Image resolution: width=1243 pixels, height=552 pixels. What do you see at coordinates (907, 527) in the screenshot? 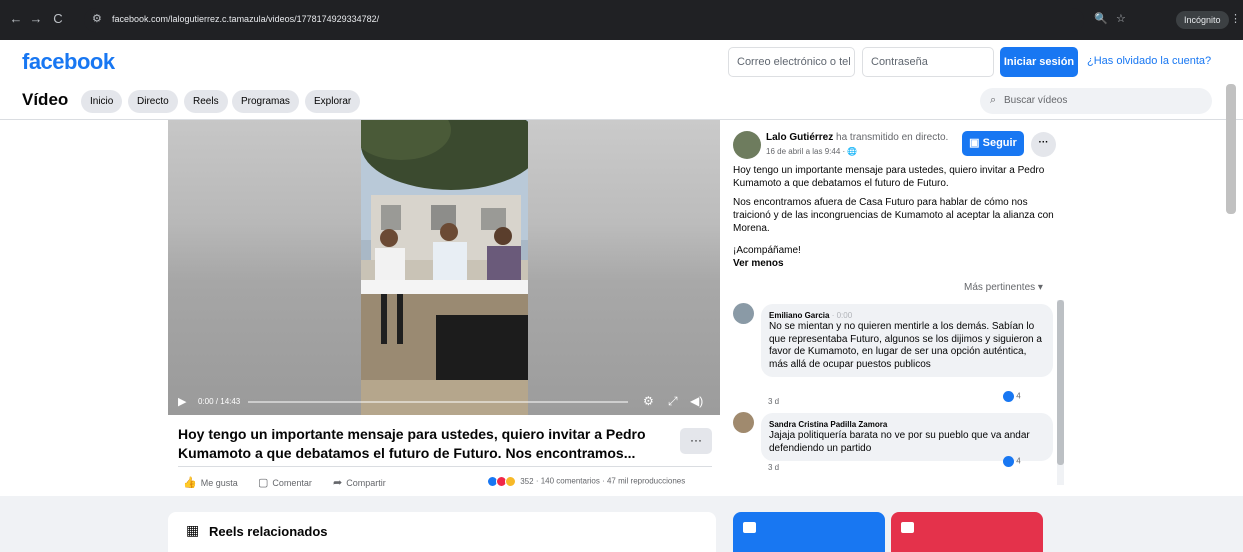
I see `live-video-icon` at bounding box center [907, 527].